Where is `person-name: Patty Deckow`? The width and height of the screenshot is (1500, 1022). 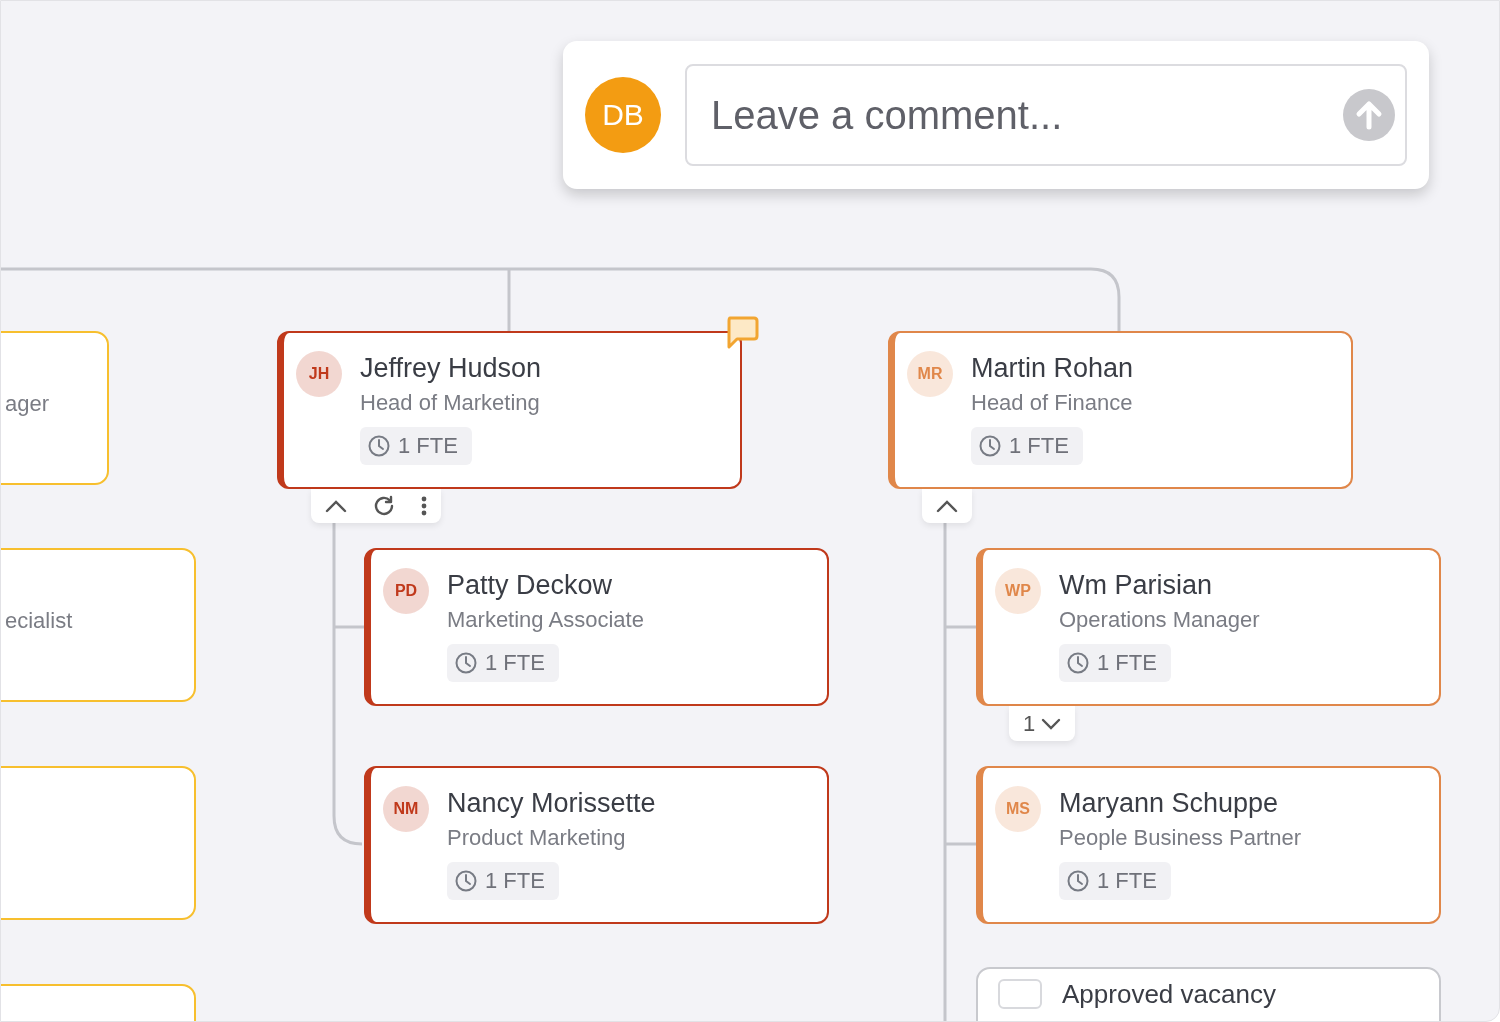 person-name: Patty Deckow is located at coordinates (530, 585).